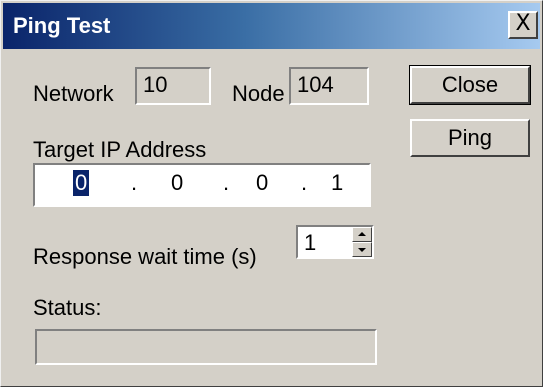  What do you see at coordinates (470, 138) in the screenshot?
I see `ping-button: Ping` at bounding box center [470, 138].